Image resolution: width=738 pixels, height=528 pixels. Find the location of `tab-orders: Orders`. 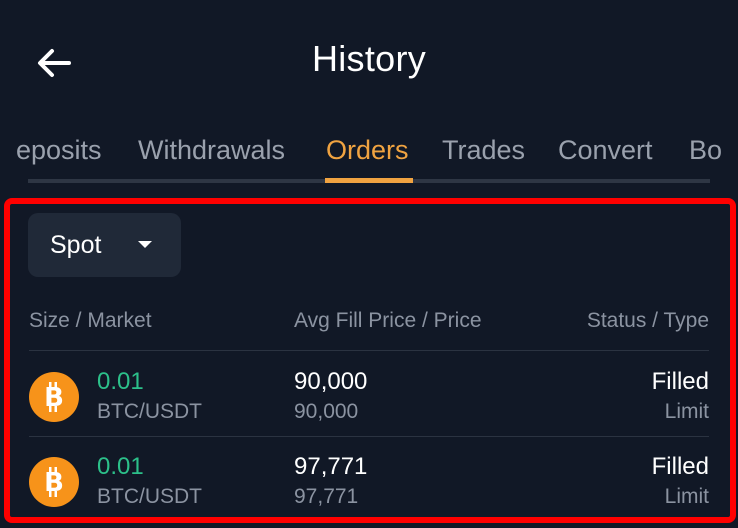

tab-orders: Orders is located at coordinates (367, 150).